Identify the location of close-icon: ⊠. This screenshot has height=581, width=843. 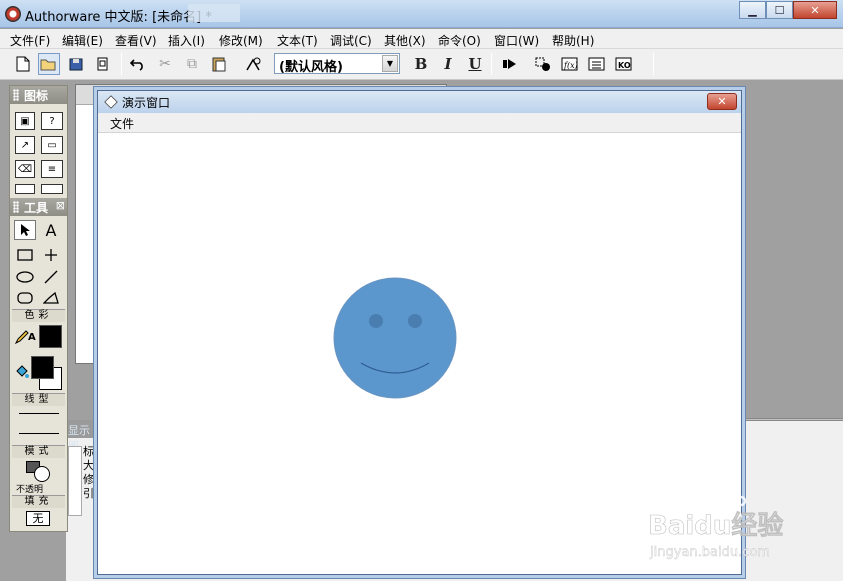
(60, 205).